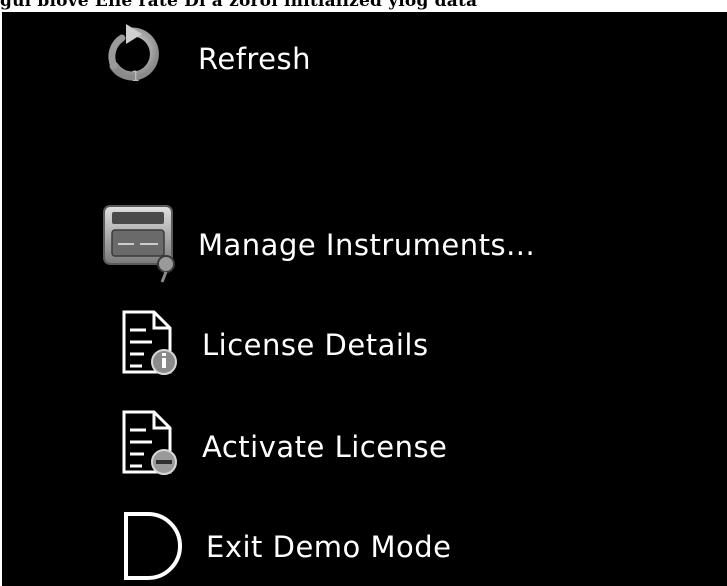 This screenshot has width=727, height=586. Describe the element at coordinates (329, 547) in the screenshot. I see `menu-item-label: Exit Demo Mode` at that location.